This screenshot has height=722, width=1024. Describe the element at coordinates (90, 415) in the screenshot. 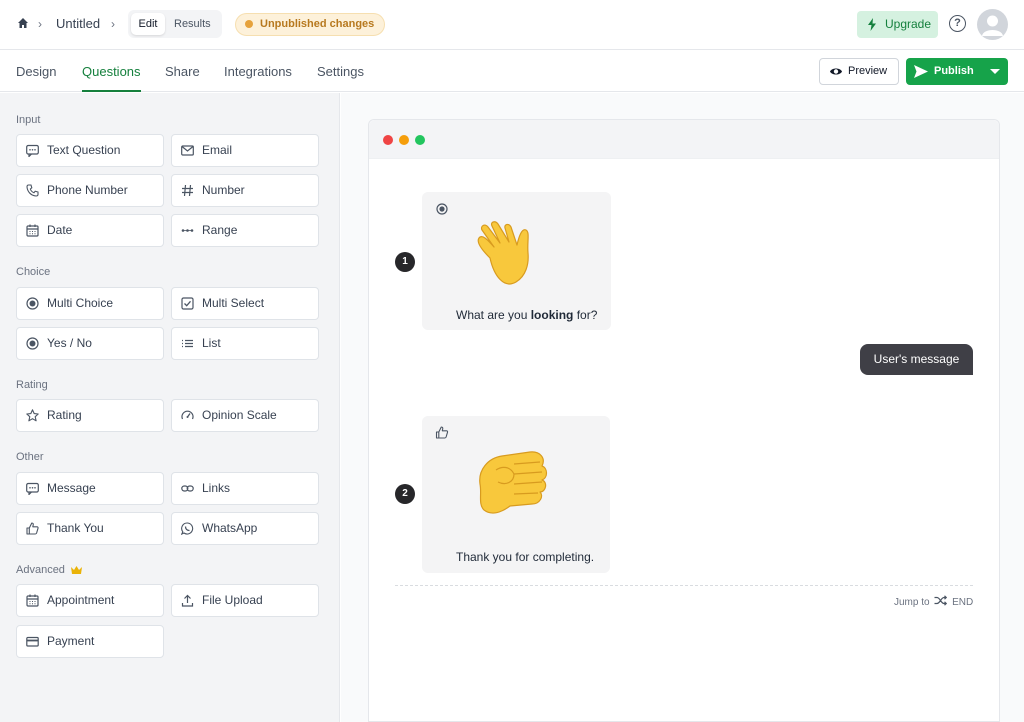

I see `item-rating: Rating` at that location.